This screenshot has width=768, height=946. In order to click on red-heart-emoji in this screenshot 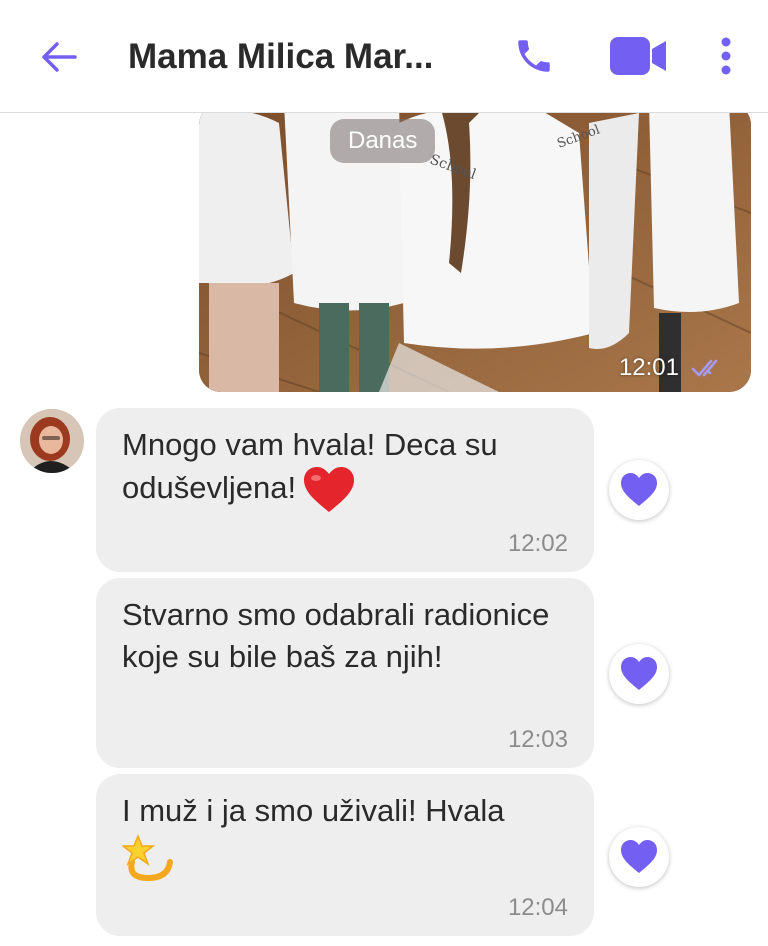, I will do `click(329, 489)`.